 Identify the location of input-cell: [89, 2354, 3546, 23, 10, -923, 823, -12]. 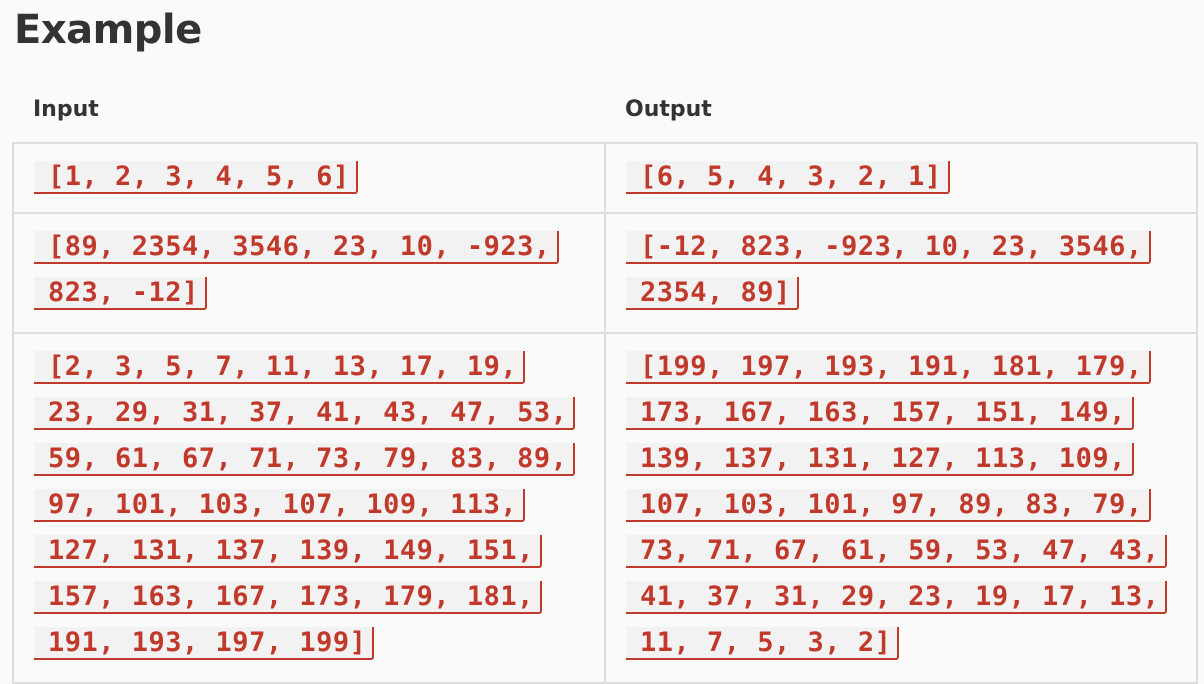
(309, 273).